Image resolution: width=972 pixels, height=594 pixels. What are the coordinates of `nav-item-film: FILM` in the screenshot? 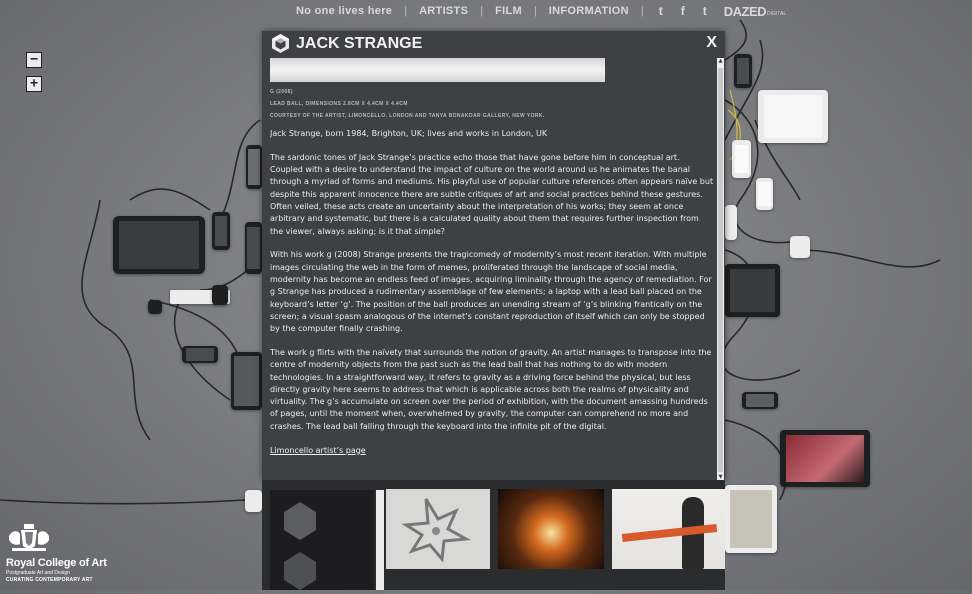 It's located at (508, 11).